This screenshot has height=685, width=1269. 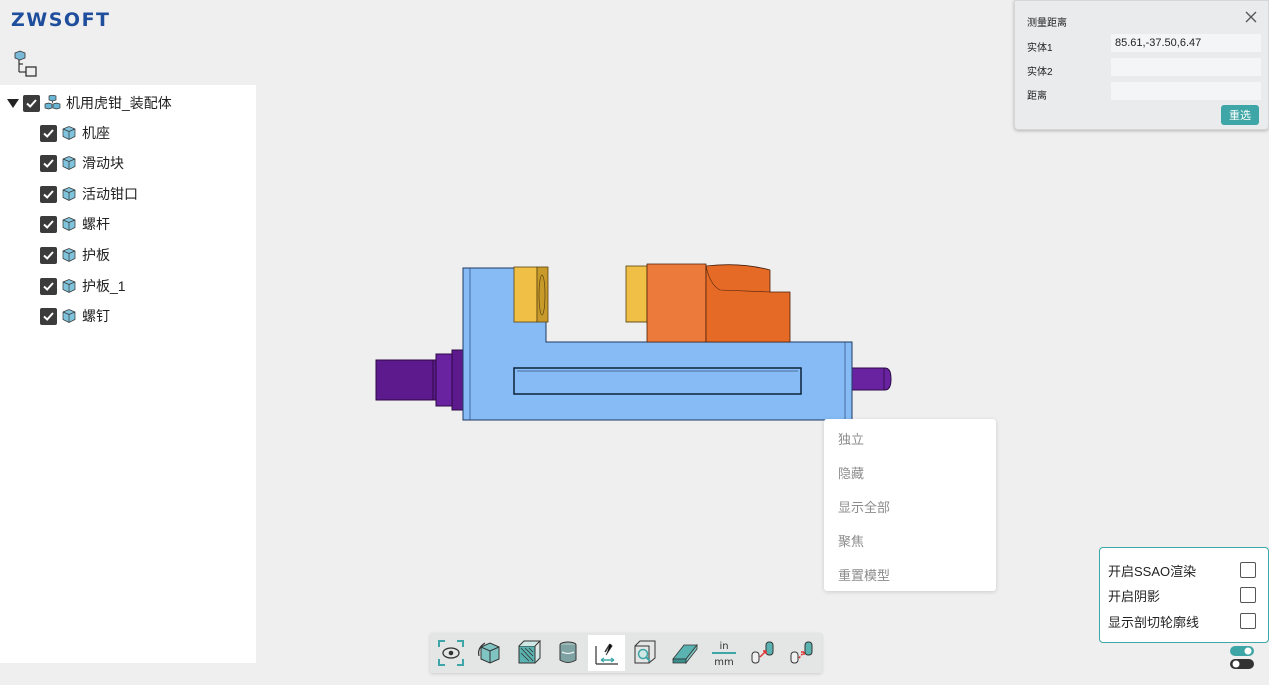 I want to click on tree-item-label: 活动钳口, so click(x=110, y=194).